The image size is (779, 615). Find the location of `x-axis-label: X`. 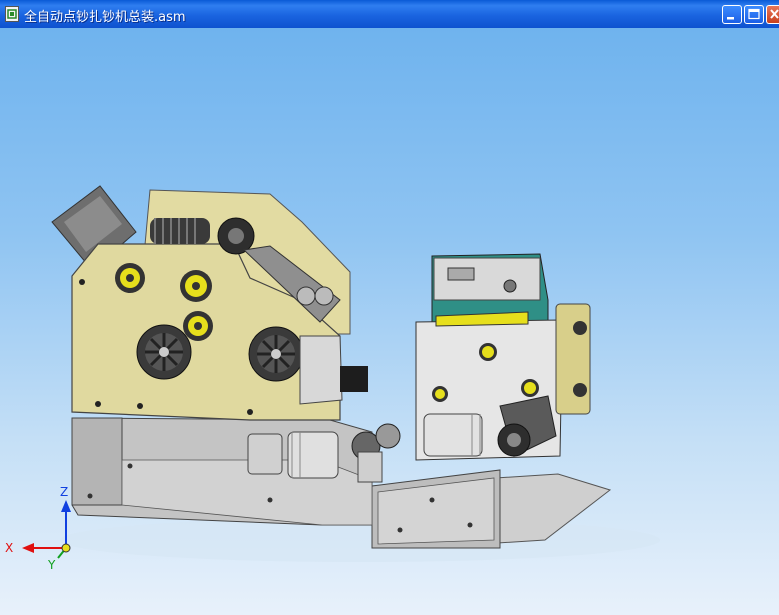

x-axis-label: X is located at coordinates (9, 548).